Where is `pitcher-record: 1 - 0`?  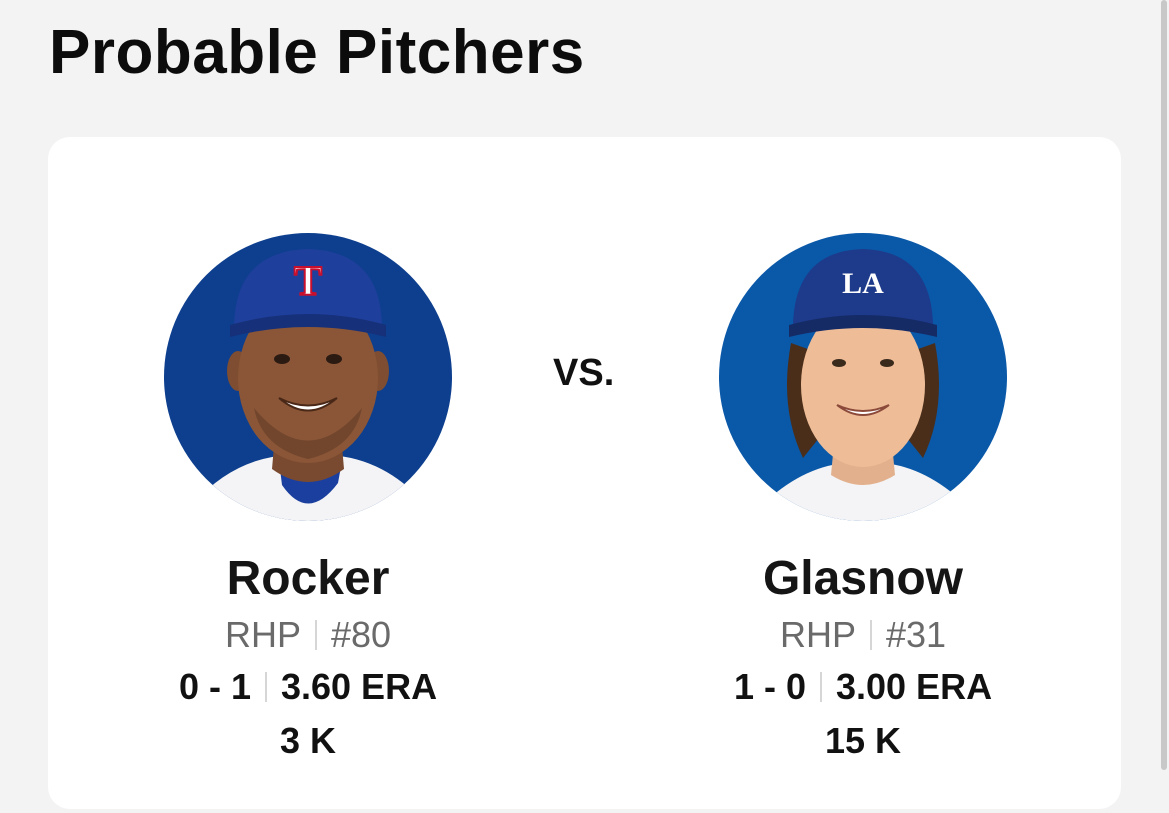
pitcher-record: 1 - 0 is located at coordinates (769, 686).